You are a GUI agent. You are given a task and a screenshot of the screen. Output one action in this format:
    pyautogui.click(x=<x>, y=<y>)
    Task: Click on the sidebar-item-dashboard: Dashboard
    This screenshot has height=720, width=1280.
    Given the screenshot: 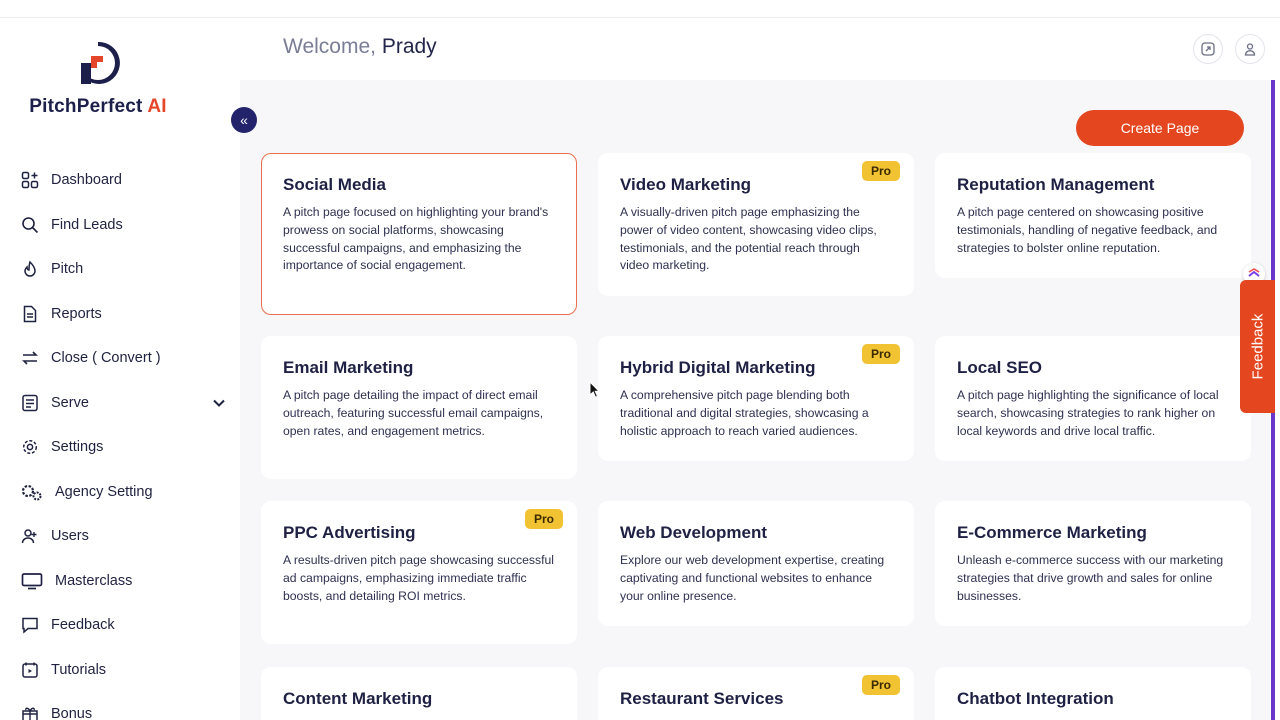 What is the action you would take?
    pyautogui.click(x=123, y=180)
    